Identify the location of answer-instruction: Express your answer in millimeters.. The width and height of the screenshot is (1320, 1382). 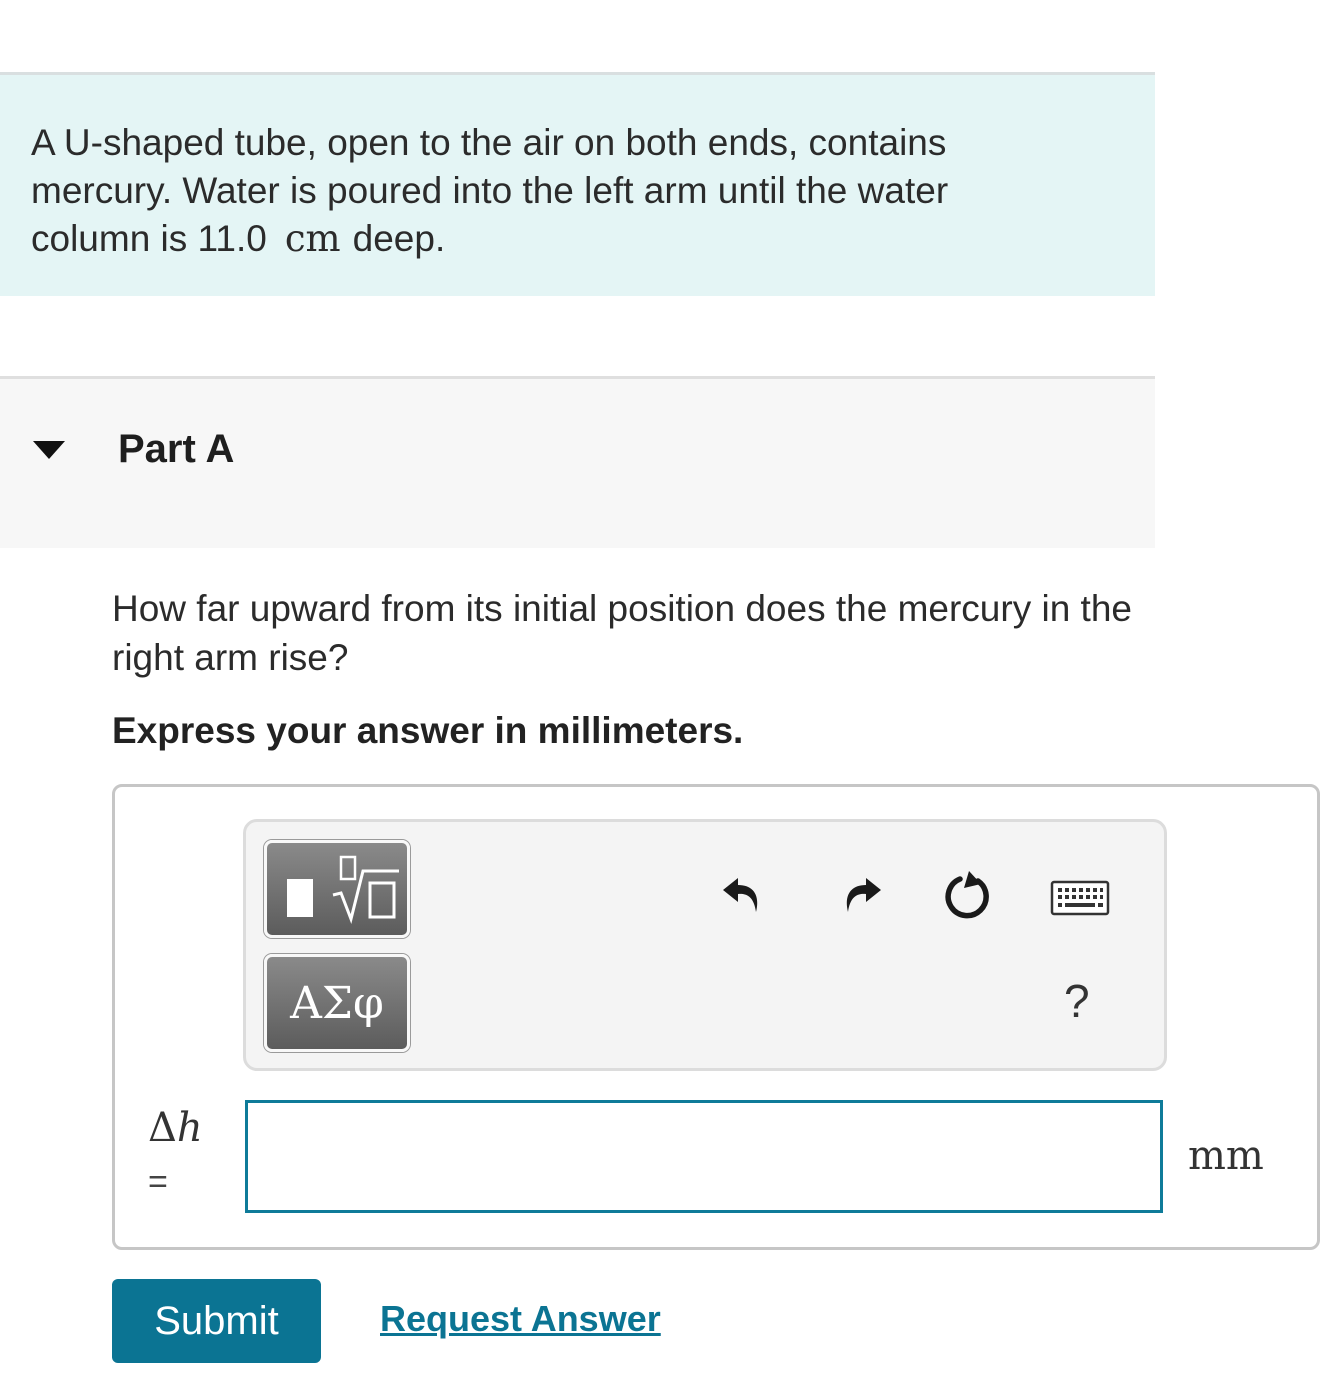
(428, 730).